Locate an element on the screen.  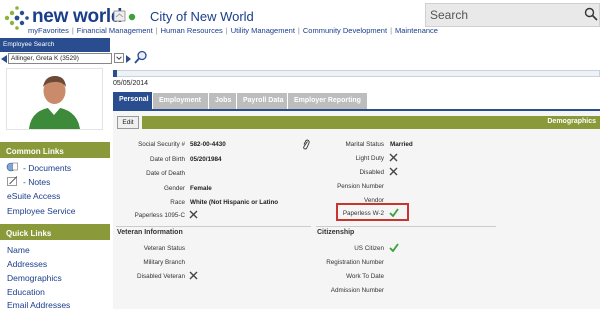
field-label-disabled: Disabled is located at coordinates (371, 172).